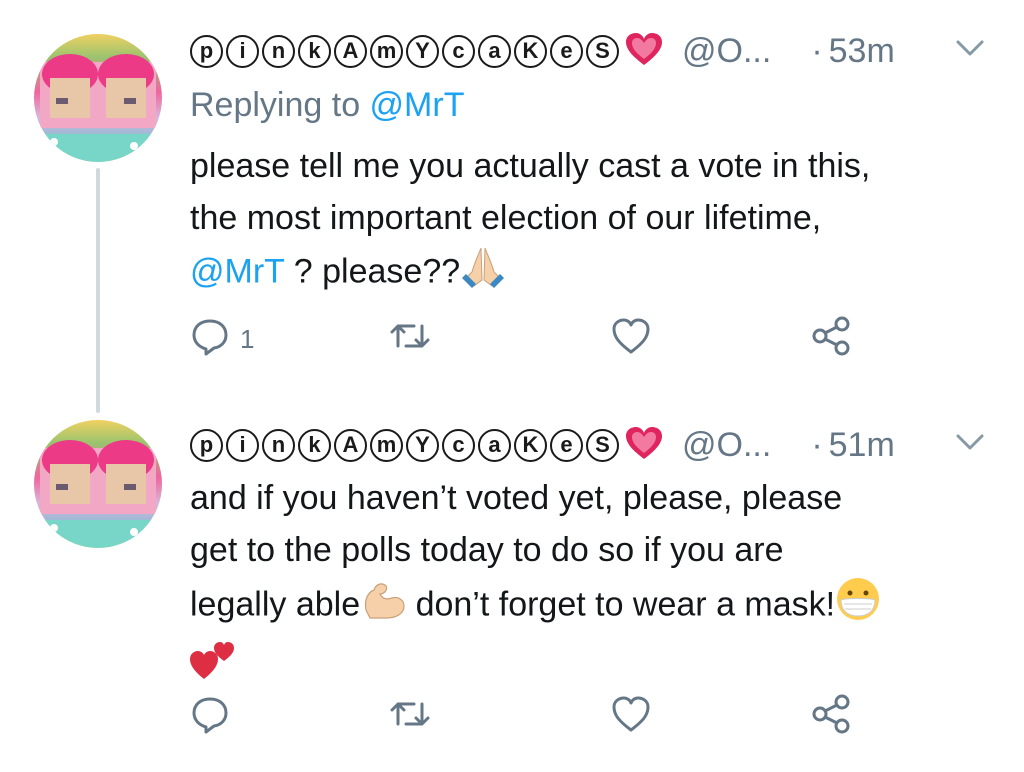 Image resolution: width=1024 pixels, height=772 pixels. What do you see at coordinates (213, 666) in the screenshot?
I see `two-hearts-emoji-icon` at bounding box center [213, 666].